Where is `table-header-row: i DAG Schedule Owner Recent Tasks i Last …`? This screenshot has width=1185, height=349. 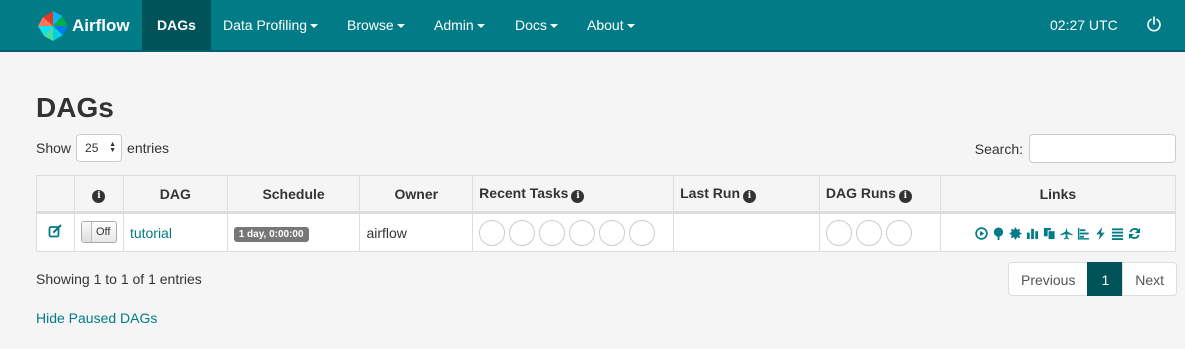
table-header-row: i DAG Schedule Owner Recent Tasks i Last … is located at coordinates (606, 194).